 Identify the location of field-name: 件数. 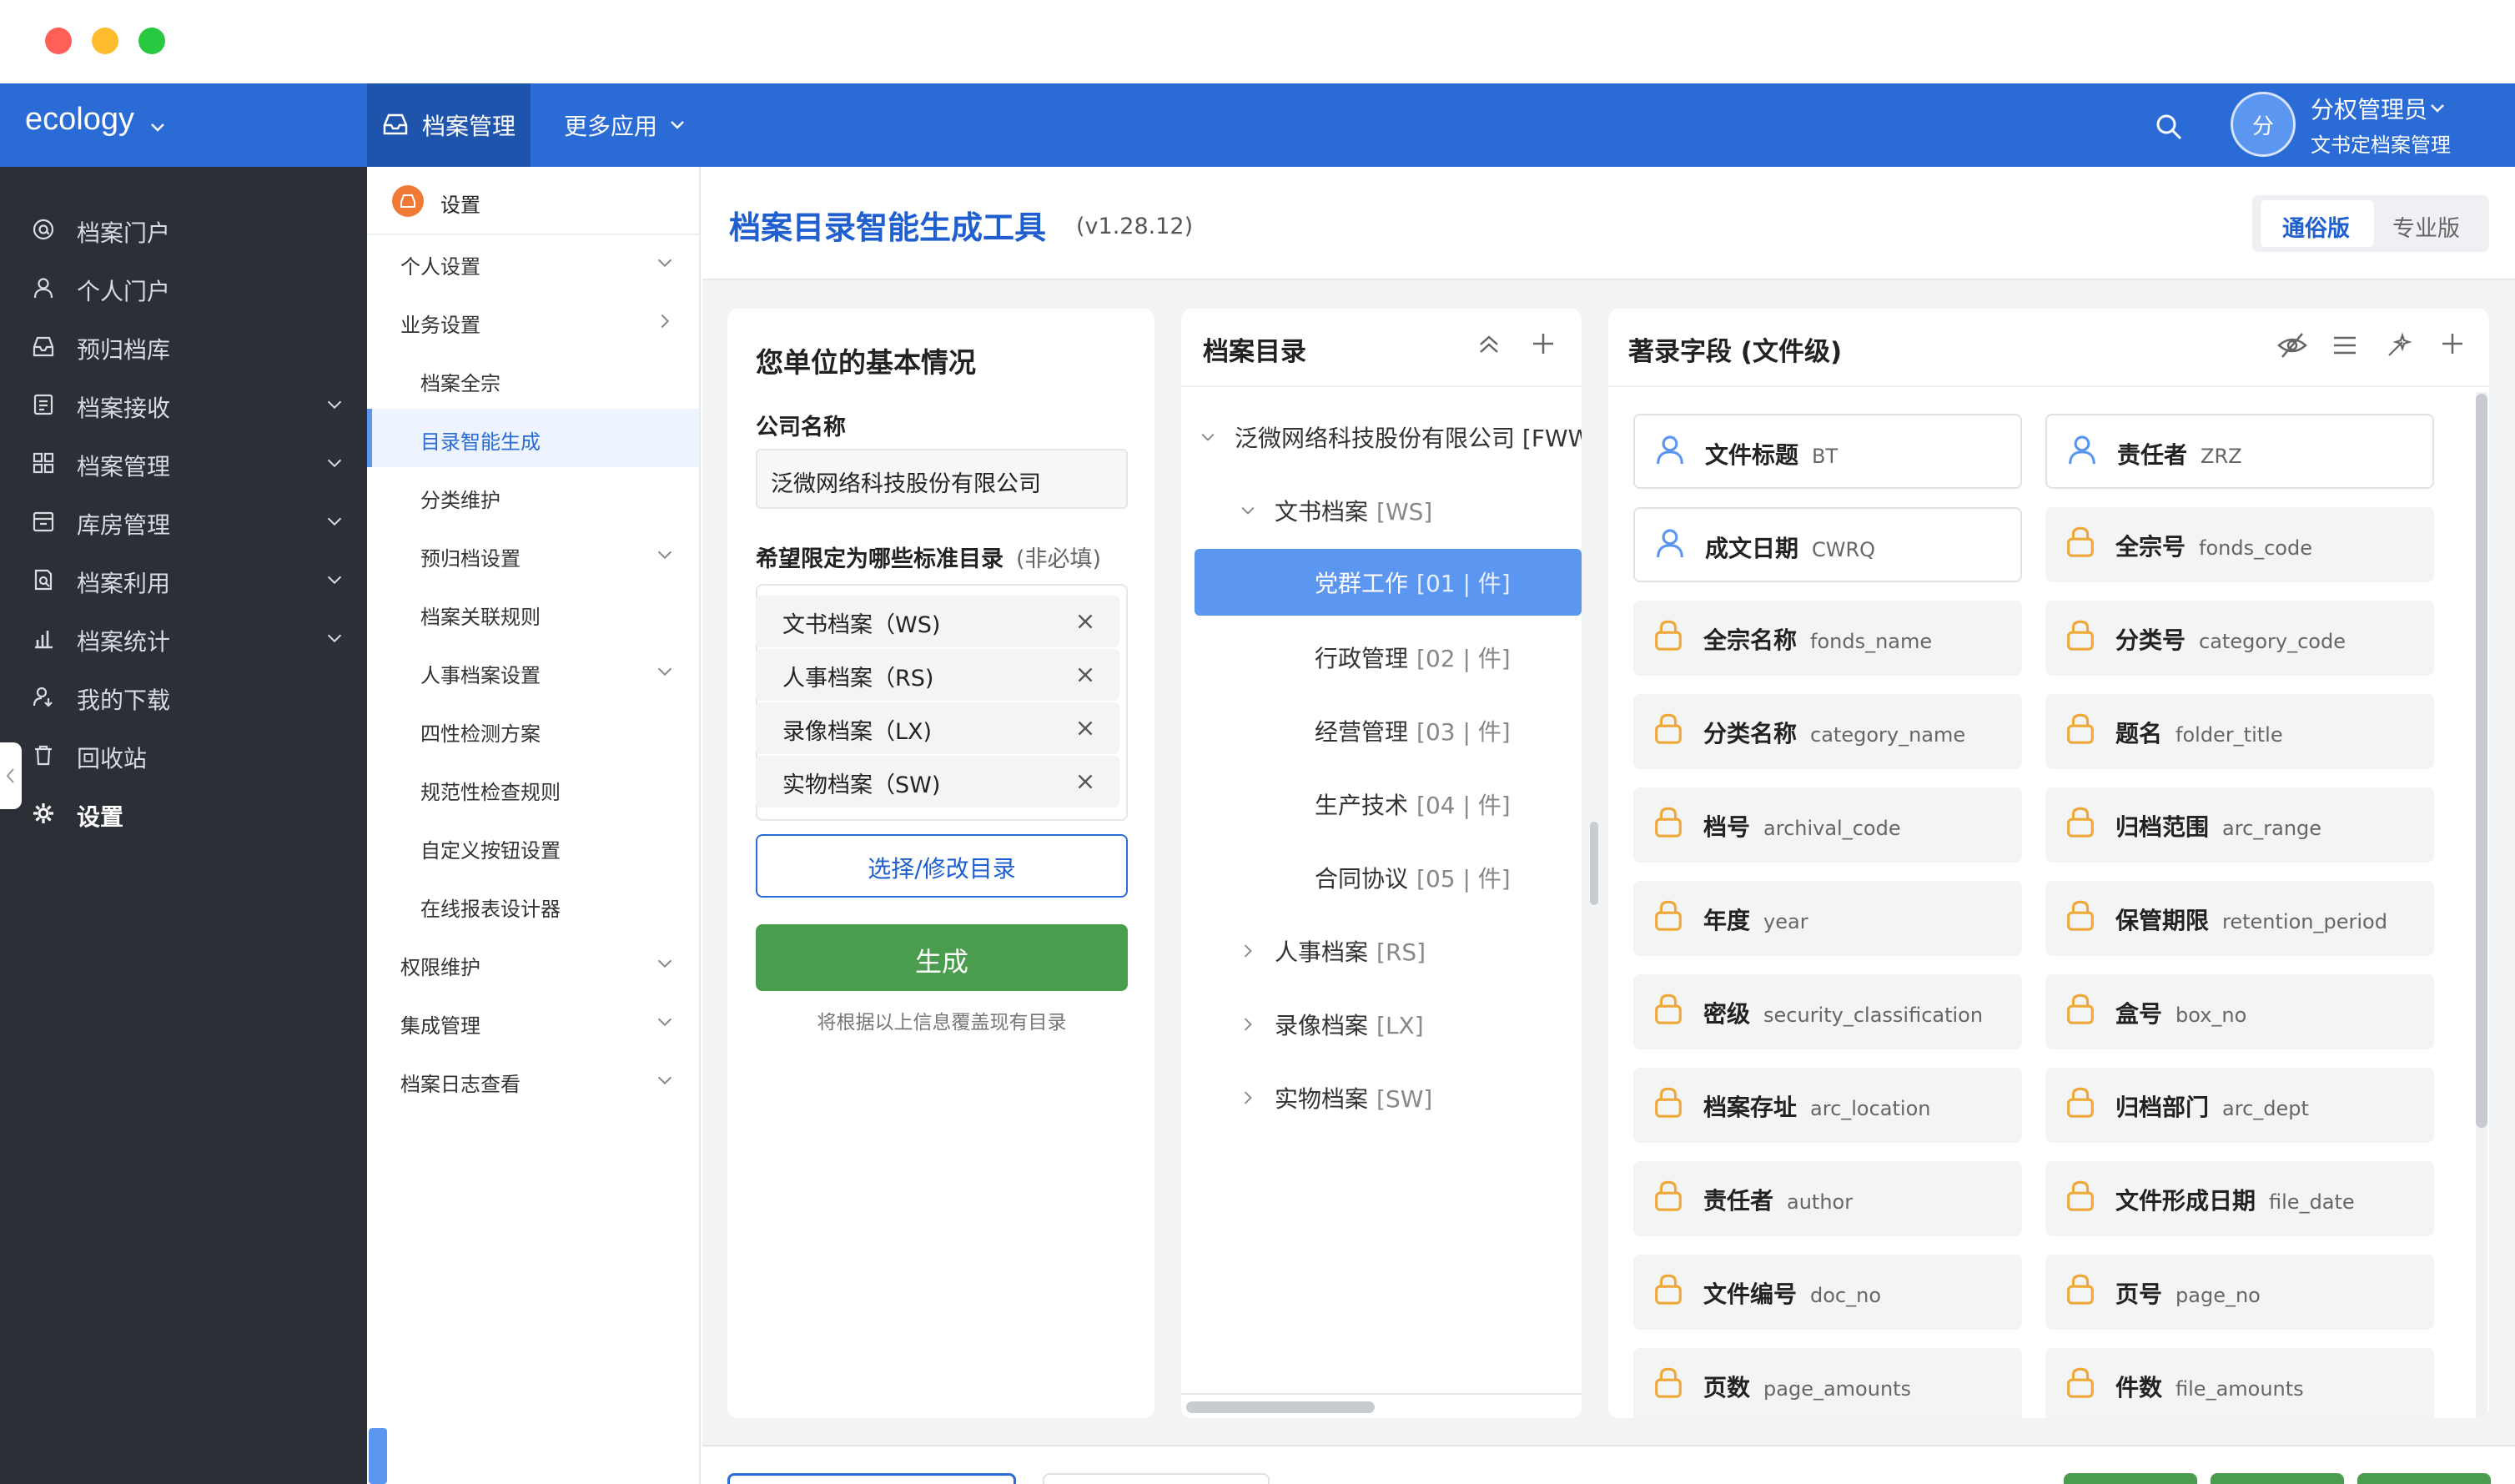
(2139, 1388).